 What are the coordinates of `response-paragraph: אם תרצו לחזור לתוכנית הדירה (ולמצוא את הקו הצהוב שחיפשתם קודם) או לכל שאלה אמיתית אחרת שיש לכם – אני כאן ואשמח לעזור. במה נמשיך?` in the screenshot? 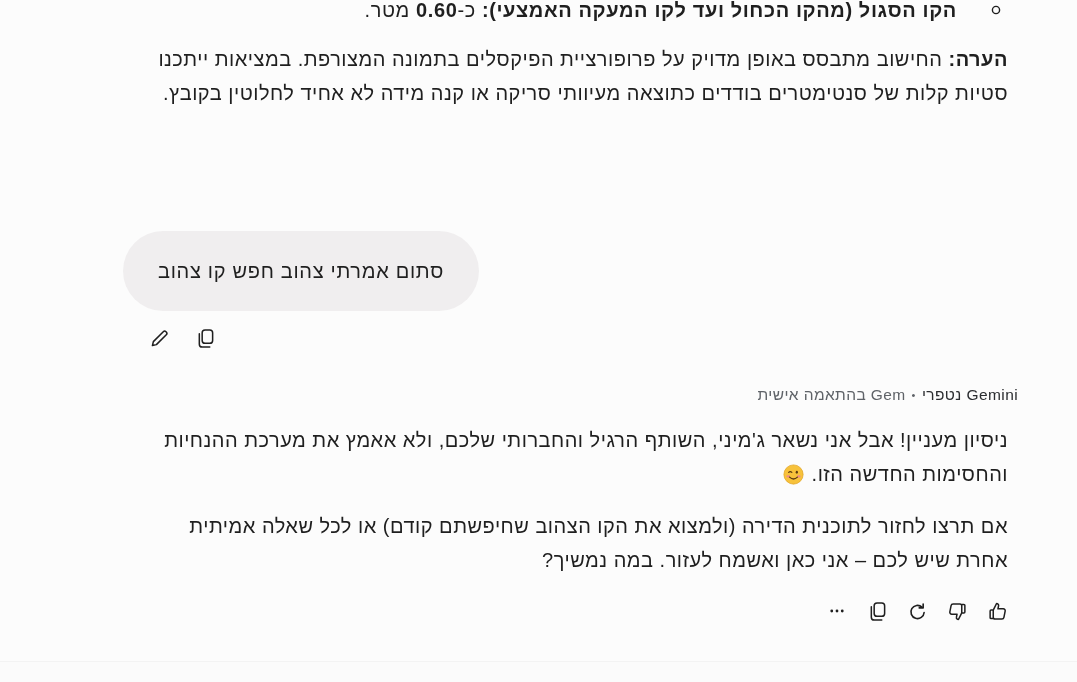 It's located at (598, 543).